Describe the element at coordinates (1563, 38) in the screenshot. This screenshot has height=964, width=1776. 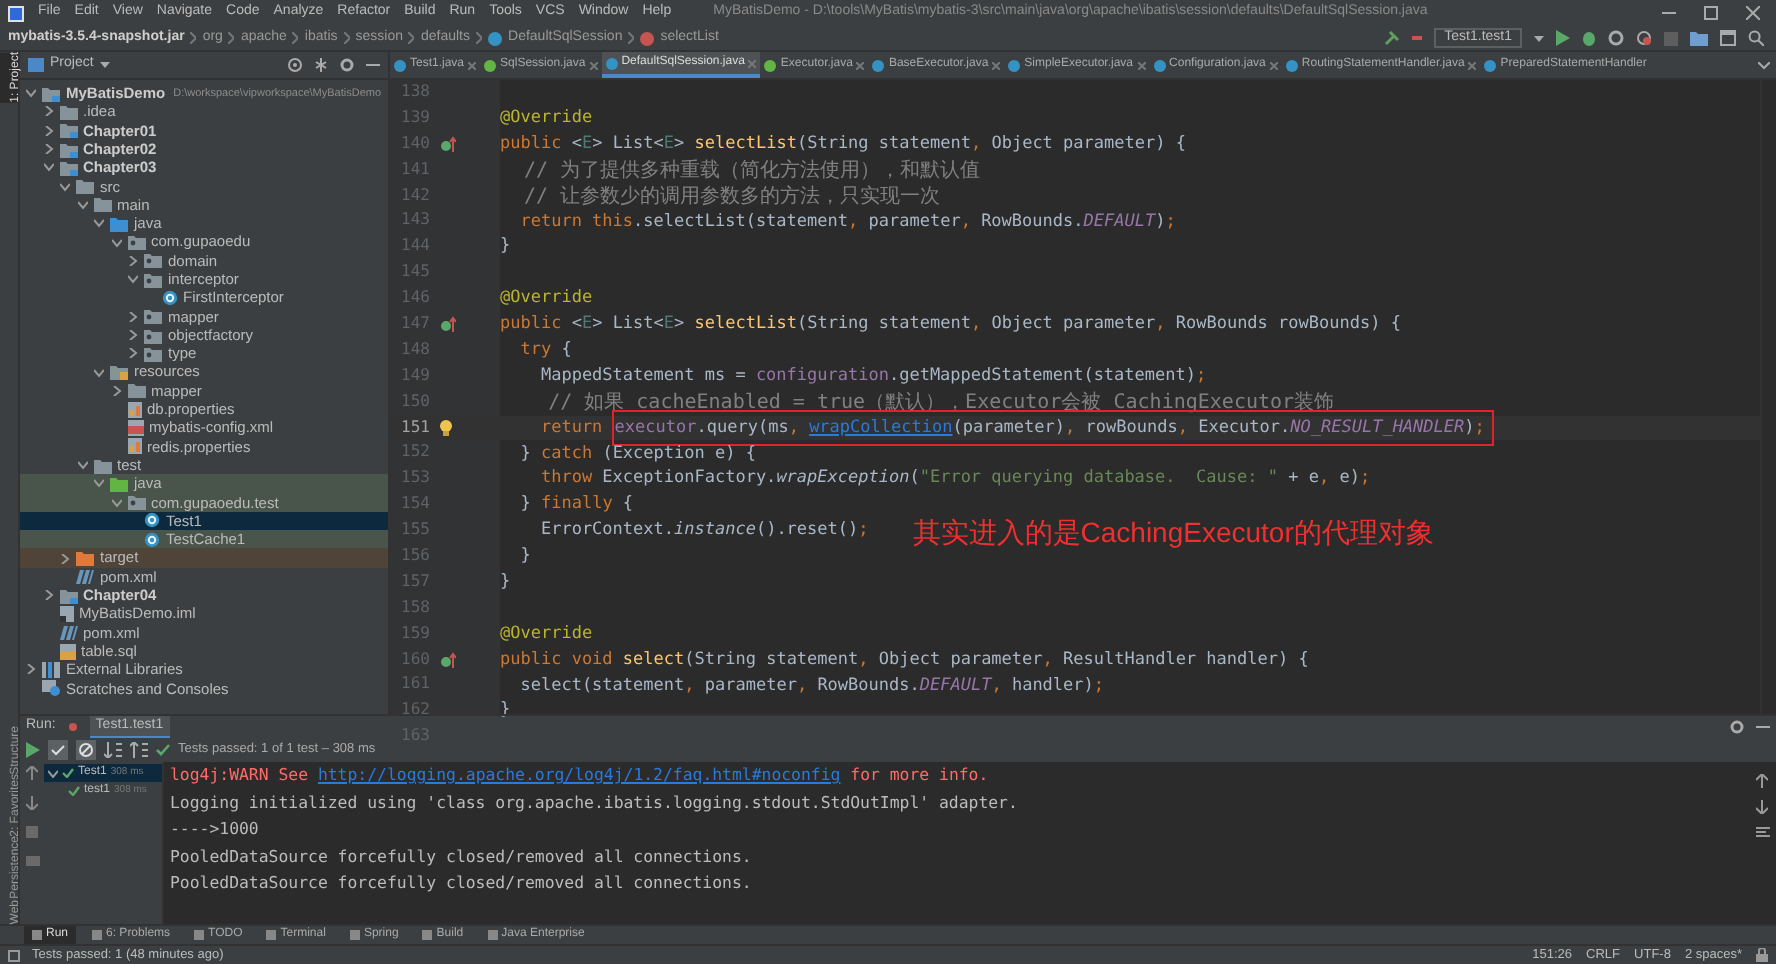
I see `run-icon` at that location.